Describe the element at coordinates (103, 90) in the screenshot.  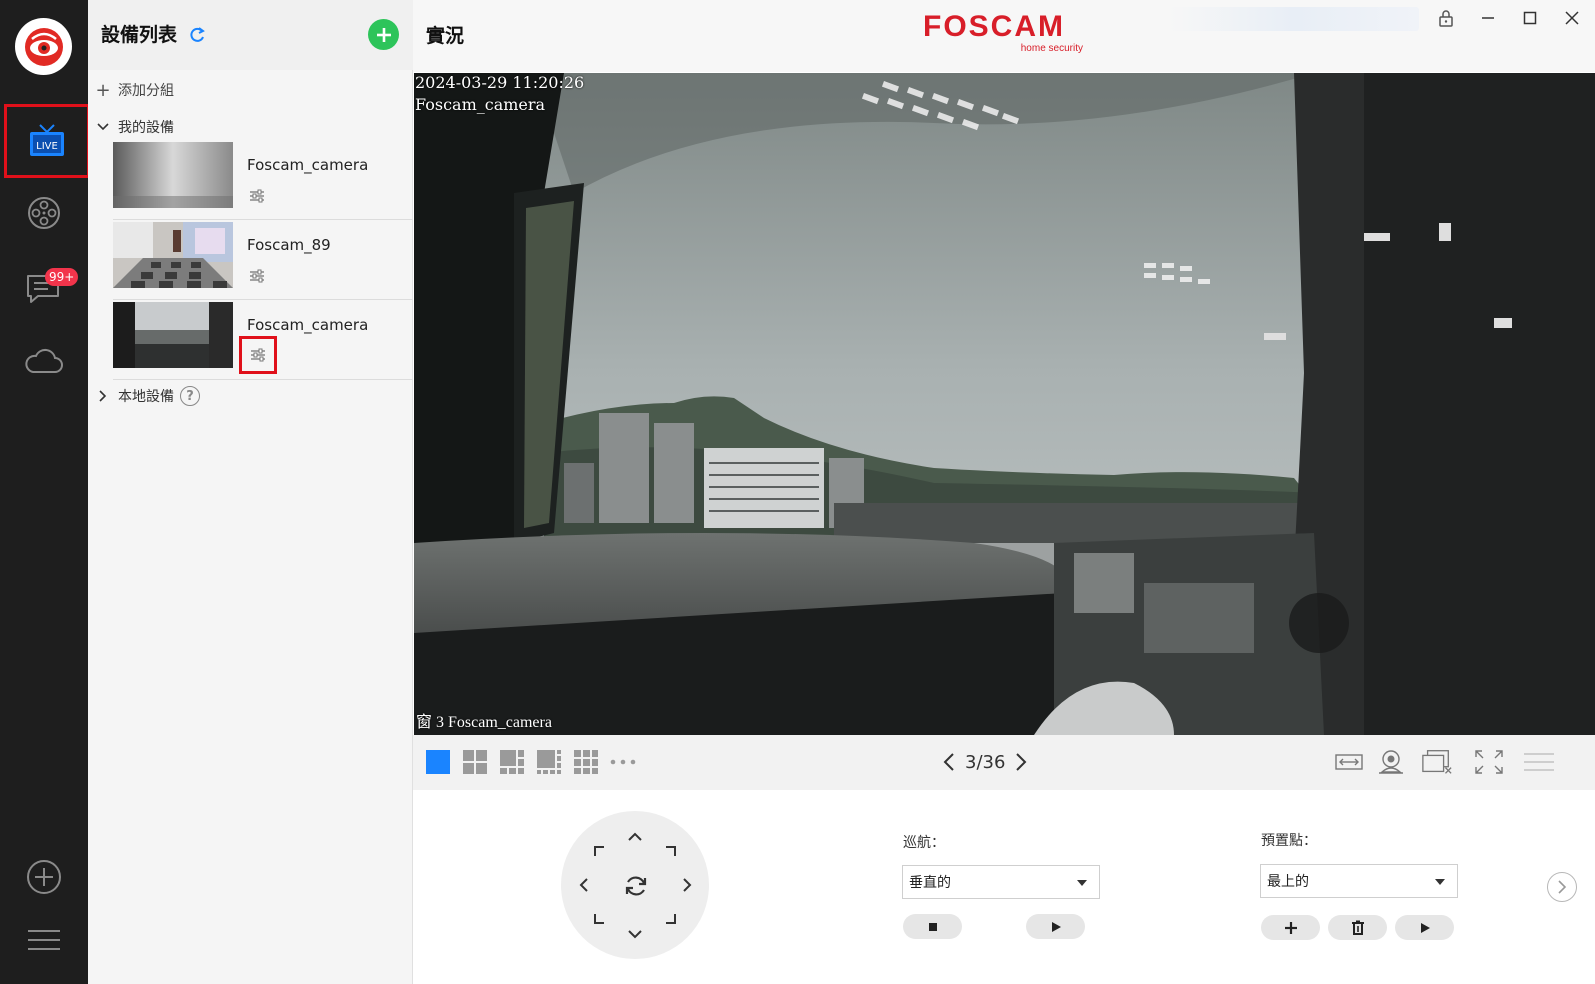
I see `plus-icon: +` at that location.